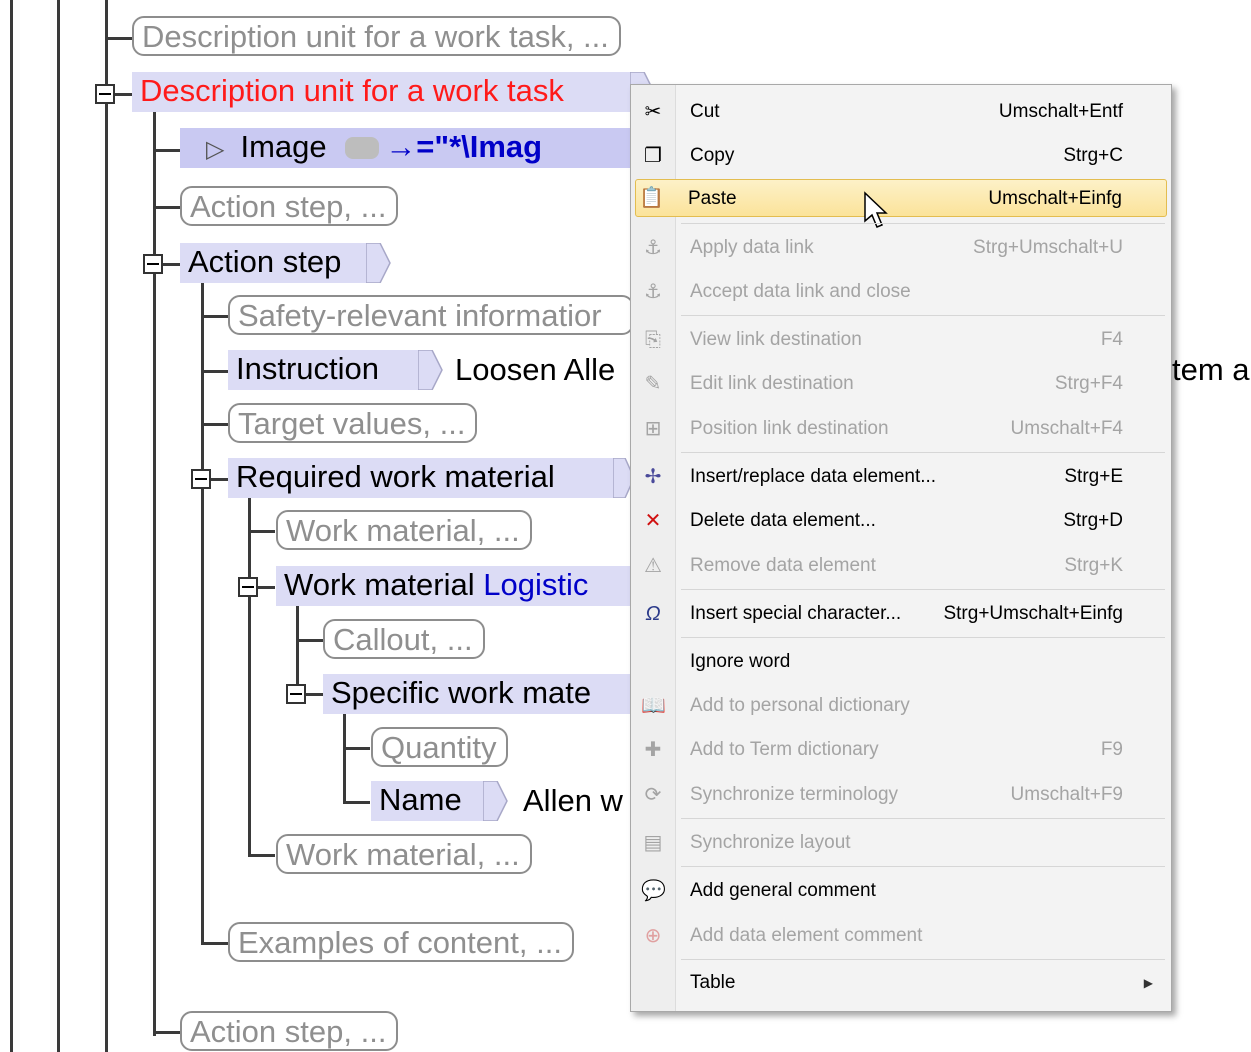  Describe the element at coordinates (800, 291) in the screenshot. I see `menu-item-label: Accept data link and close` at that location.